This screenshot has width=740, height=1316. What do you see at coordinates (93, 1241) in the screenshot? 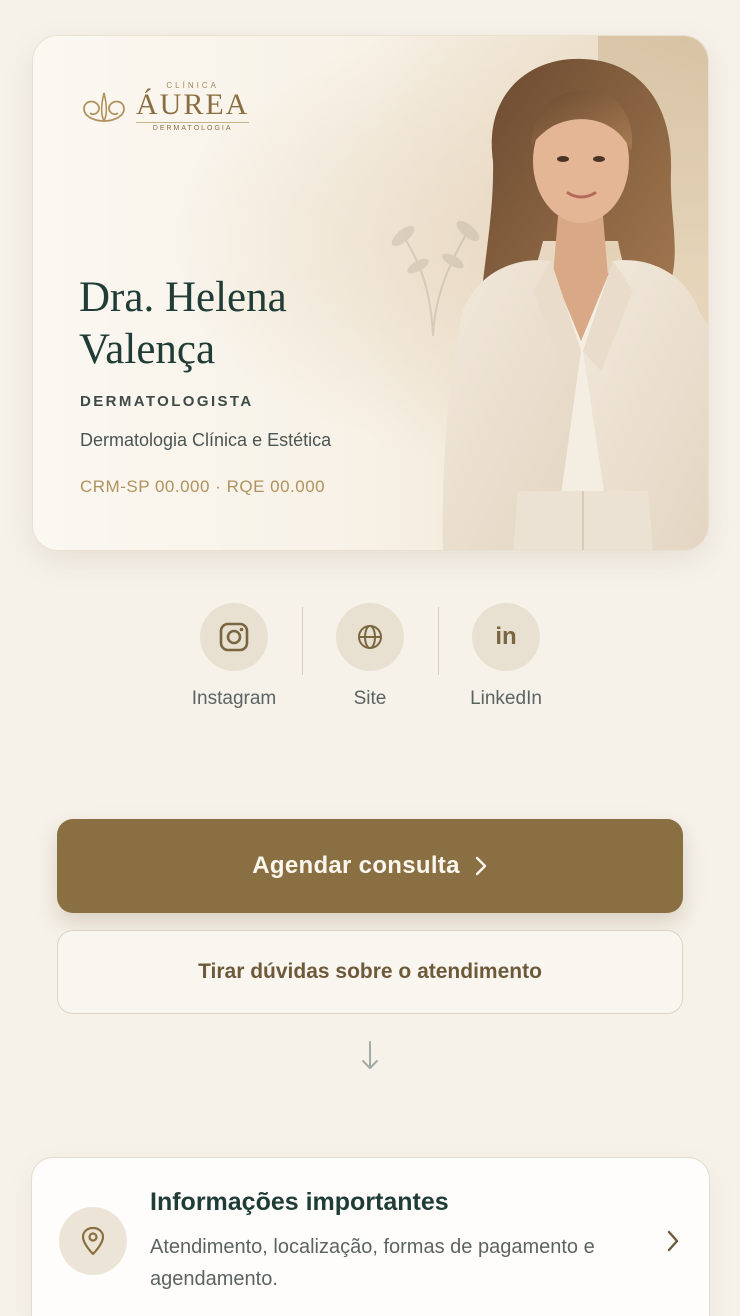
I see `location-pin-icon` at bounding box center [93, 1241].